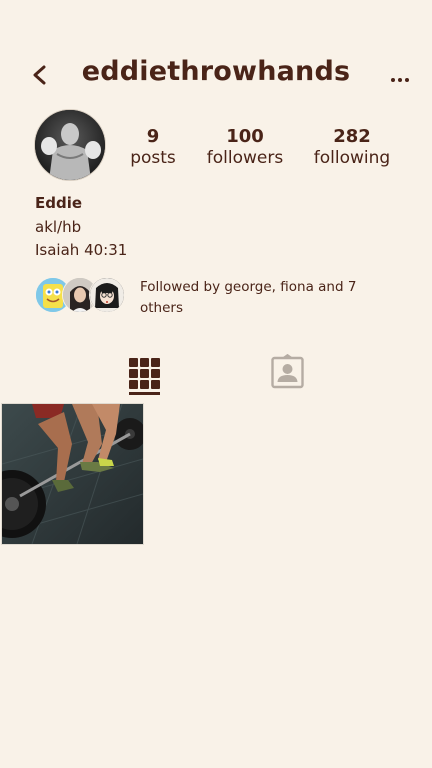 Image resolution: width=432 pixels, height=768 pixels. What do you see at coordinates (59, 203) in the screenshot?
I see `bio-name: Eddie` at bounding box center [59, 203].